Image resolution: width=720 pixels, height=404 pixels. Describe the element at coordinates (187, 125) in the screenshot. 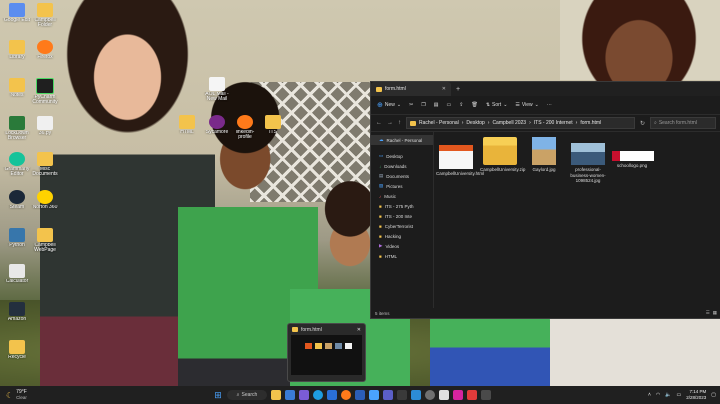

I see `desktop-icon-html: HTML` at that location.